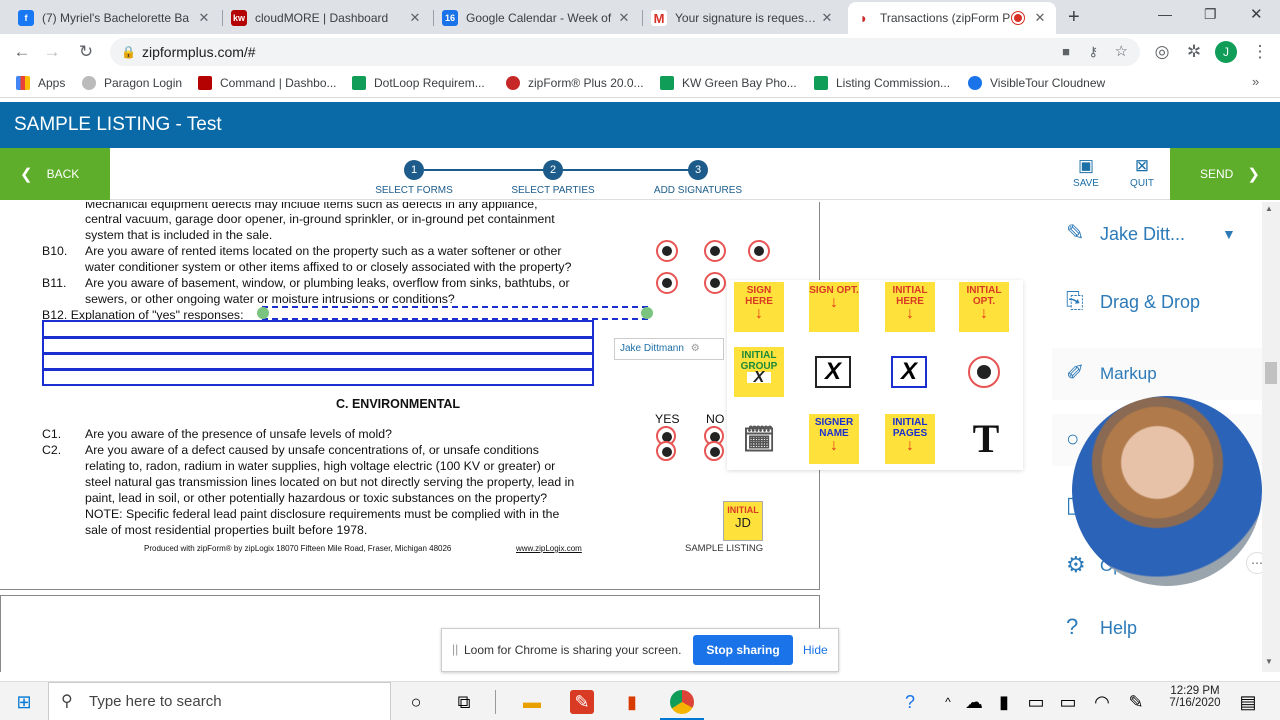  Describe the element at coordinates (695, 348) in the screenshot. I see `gear-icon: ⚙` at that location.